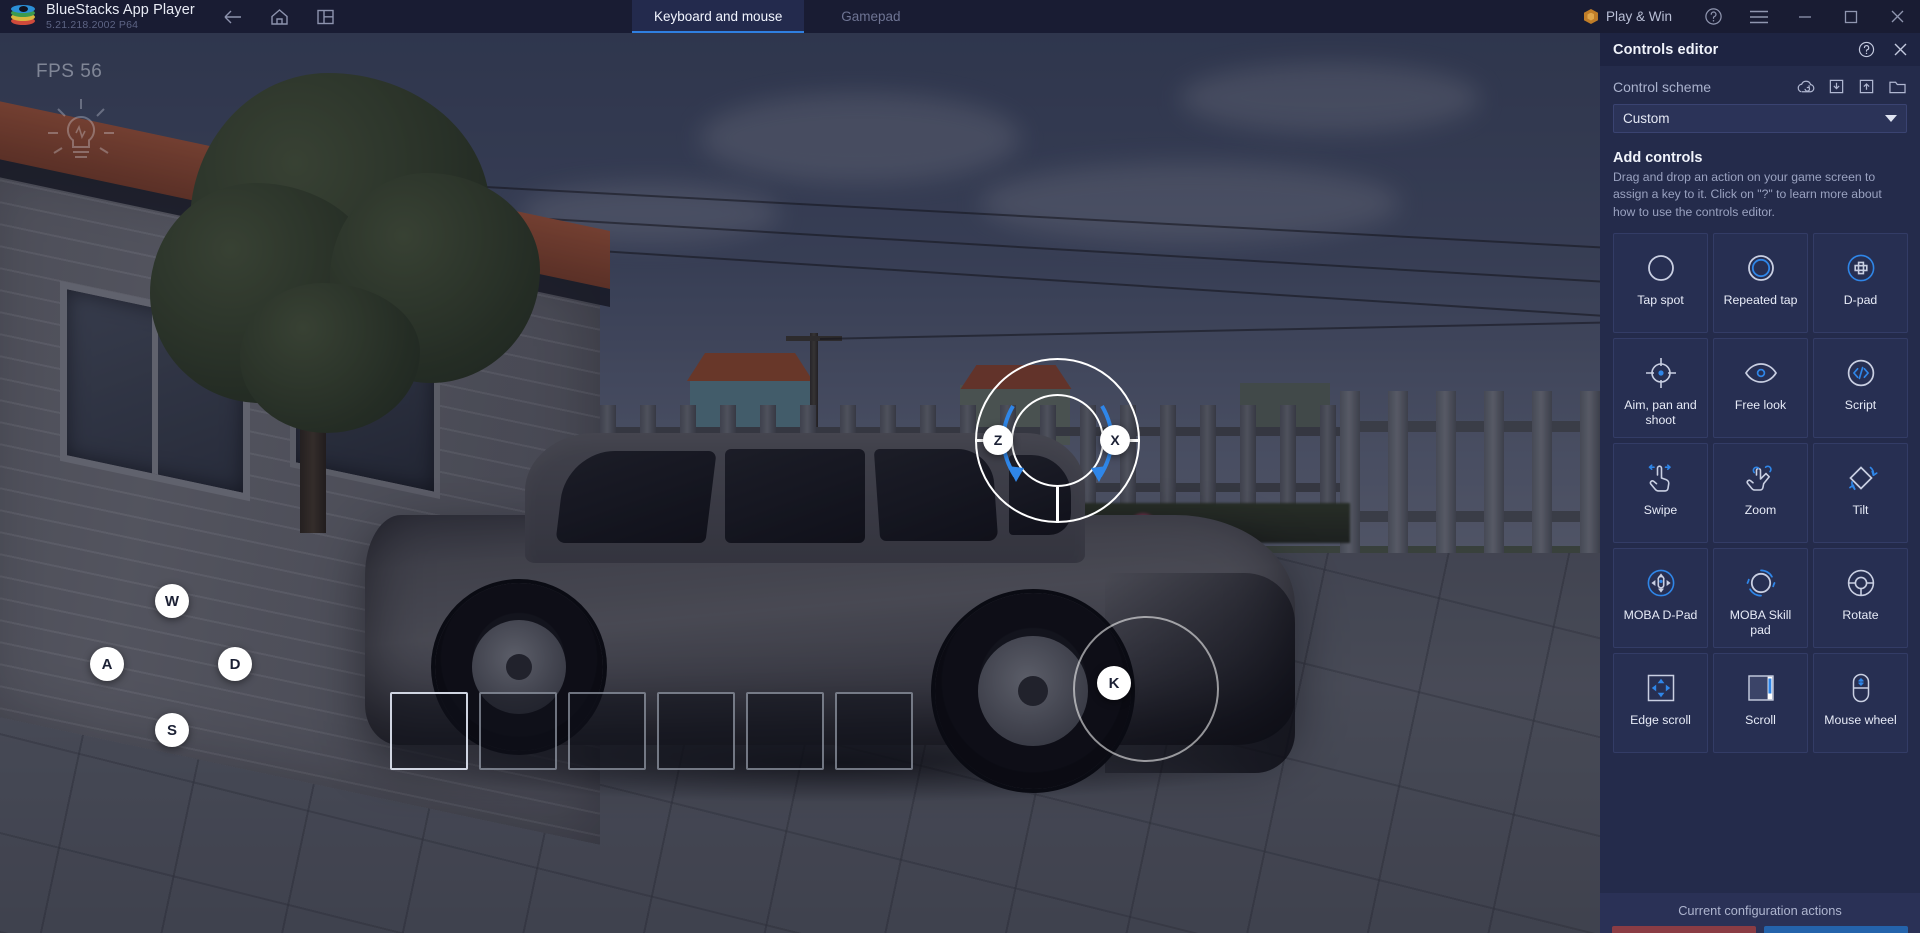  Describe the element at coordinates (1760, 622) in the screenshot. I see `control-card-label: MOBA Skill pad` at that location.